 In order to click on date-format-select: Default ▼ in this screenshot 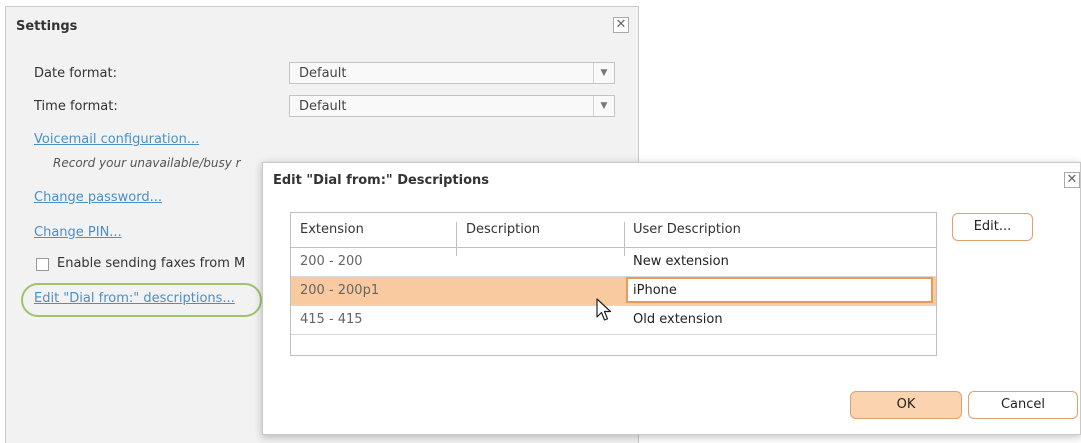, I will do `click(452, 73)`.